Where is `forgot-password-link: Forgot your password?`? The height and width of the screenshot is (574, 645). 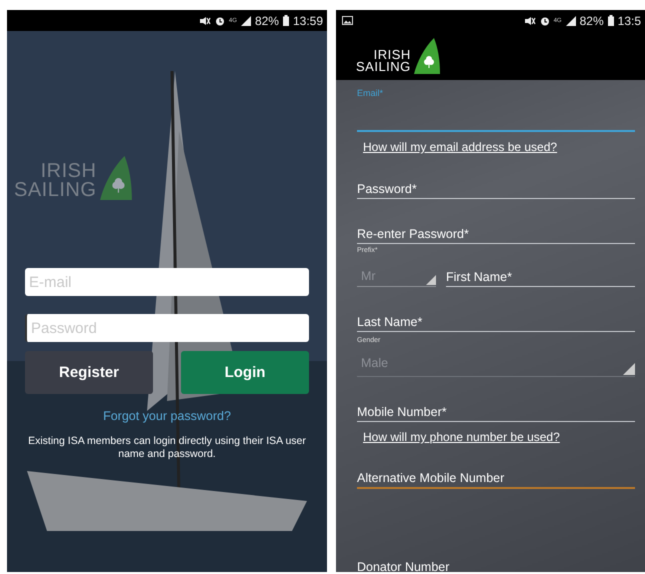
forgot-password-link: Forgot your password? is located at coordinates (167, 416).